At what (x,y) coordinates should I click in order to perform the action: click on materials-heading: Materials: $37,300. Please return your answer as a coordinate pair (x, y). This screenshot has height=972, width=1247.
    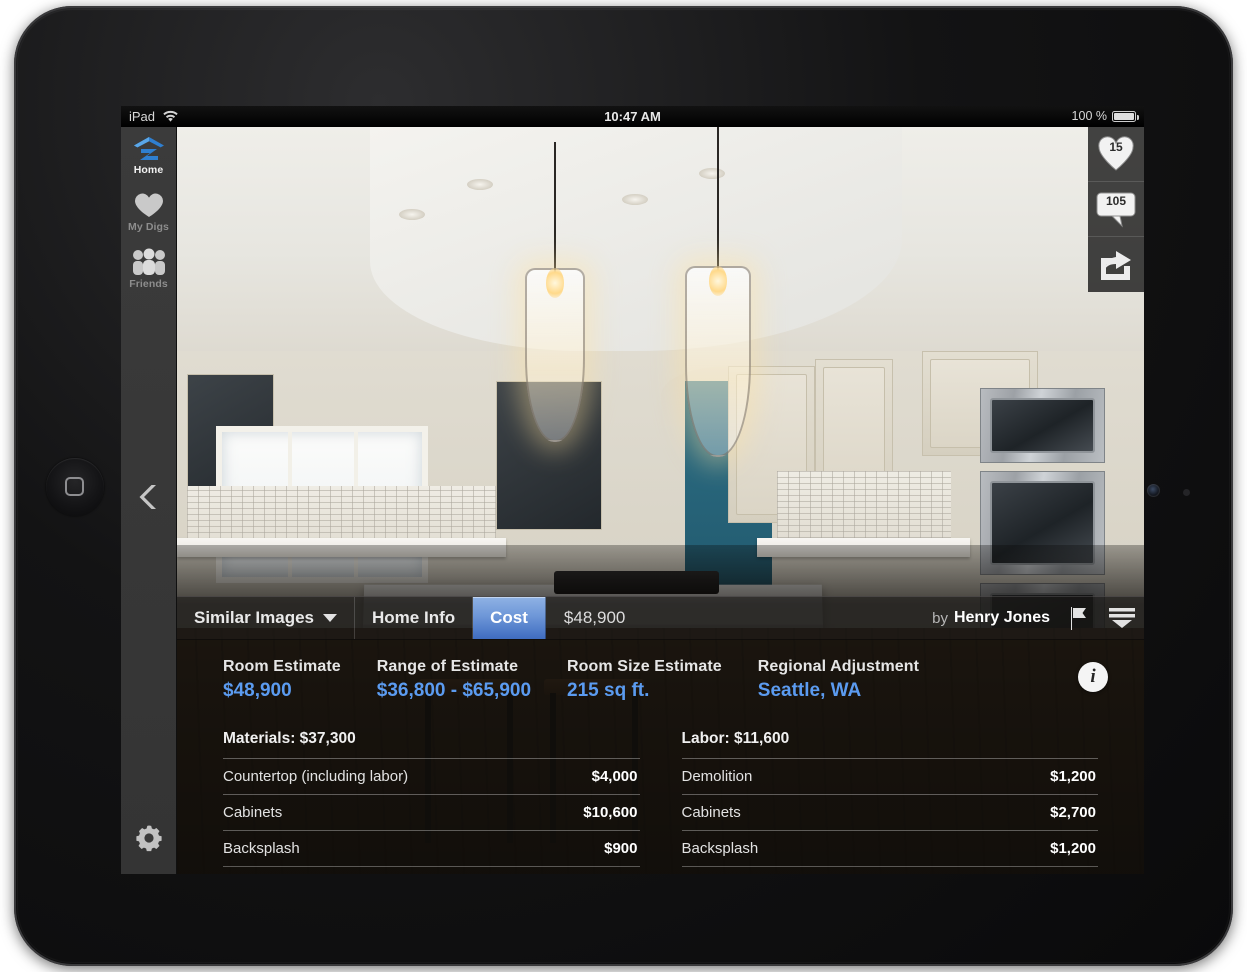
    Looking at the image, I should click on (289, 738).